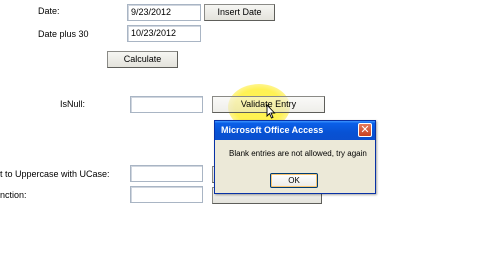 Image resolution: width=480 pixels, height=270 pixels. I want to click on mouse-pointer-icon, so click(271, 111).